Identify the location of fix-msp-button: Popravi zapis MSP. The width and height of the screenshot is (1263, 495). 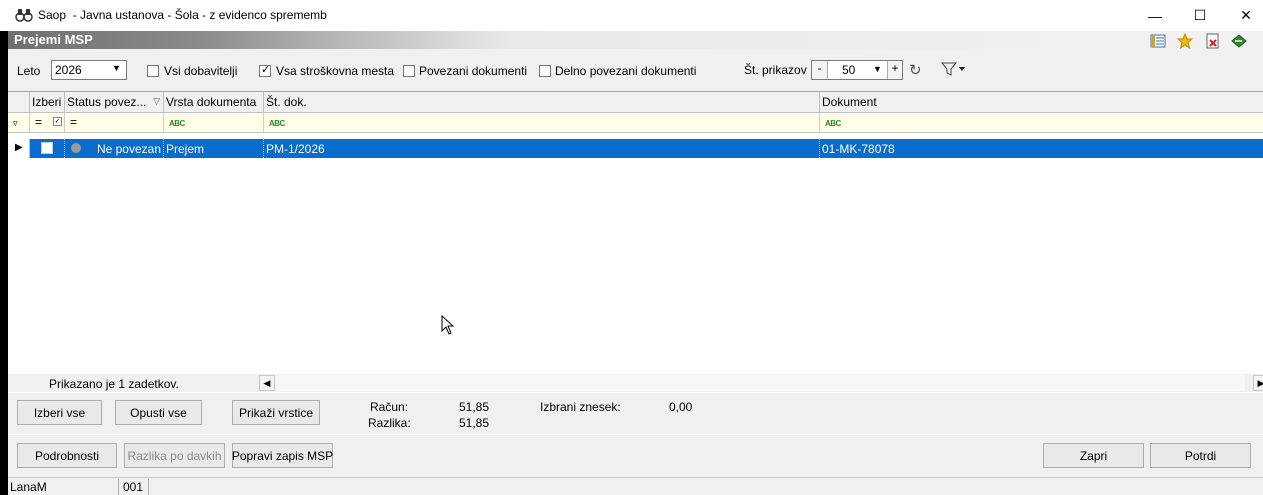
(282, 455).